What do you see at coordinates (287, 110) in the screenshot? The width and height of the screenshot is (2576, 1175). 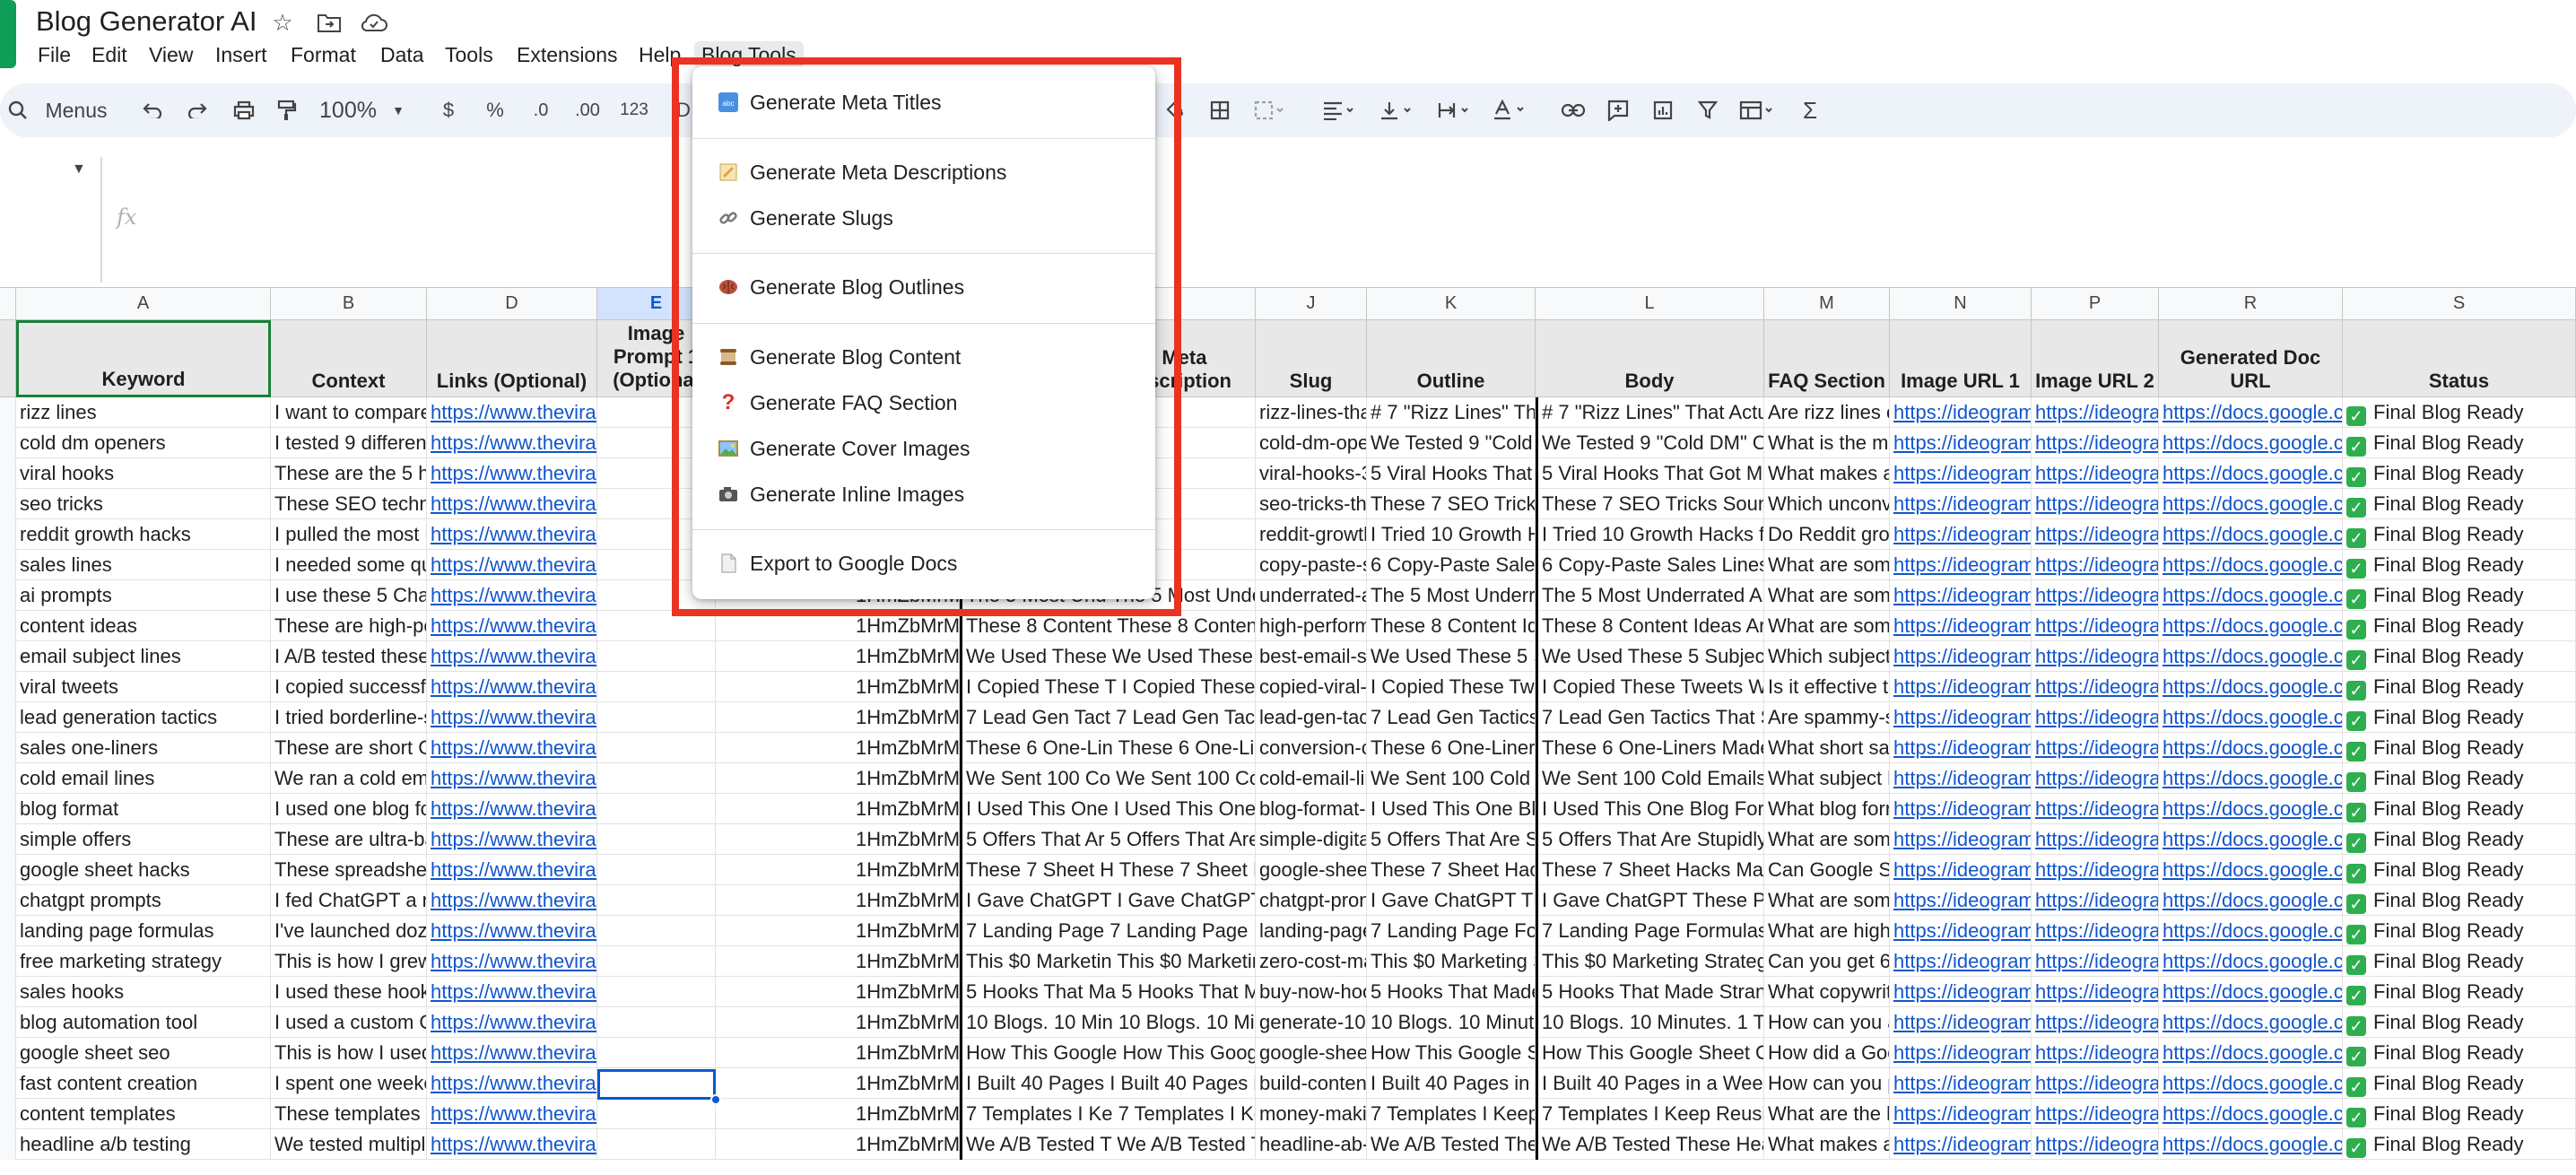 I see `paint-format-icon` at bounding box center [287, 110].